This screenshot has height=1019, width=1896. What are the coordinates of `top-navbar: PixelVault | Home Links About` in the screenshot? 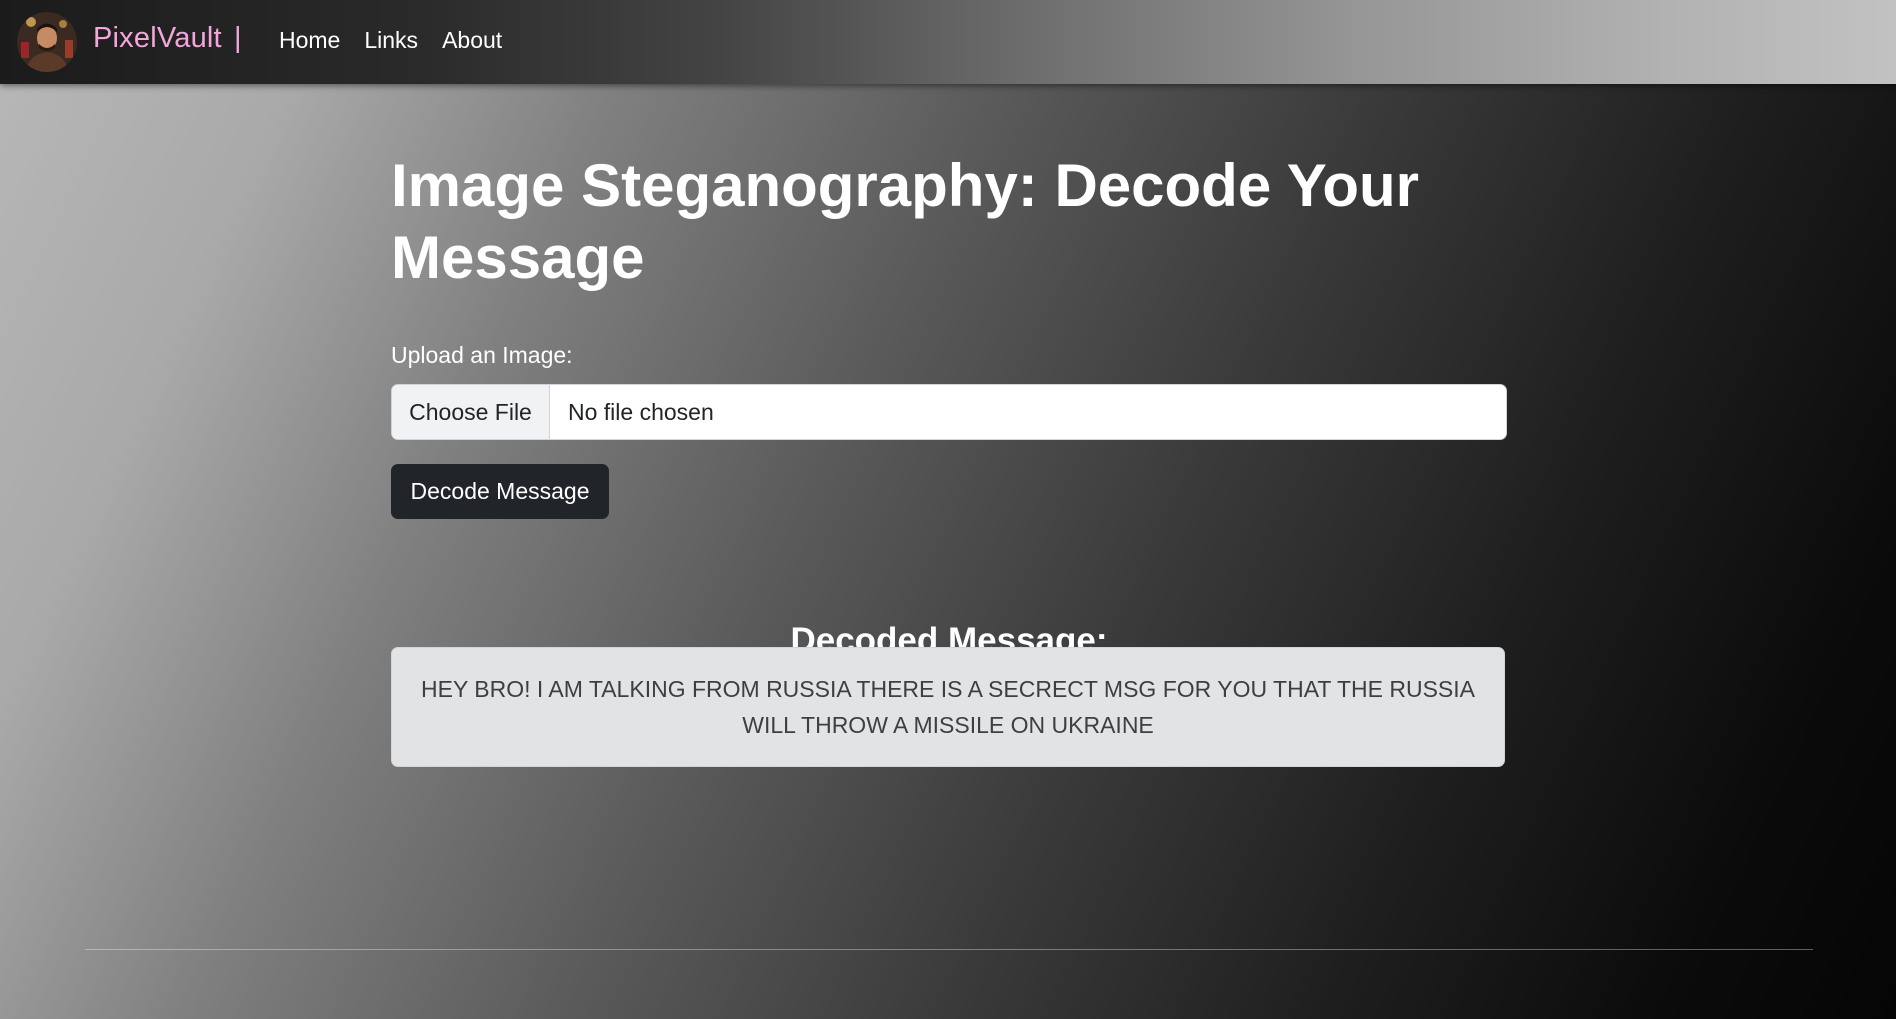 It's located at (948, 42).